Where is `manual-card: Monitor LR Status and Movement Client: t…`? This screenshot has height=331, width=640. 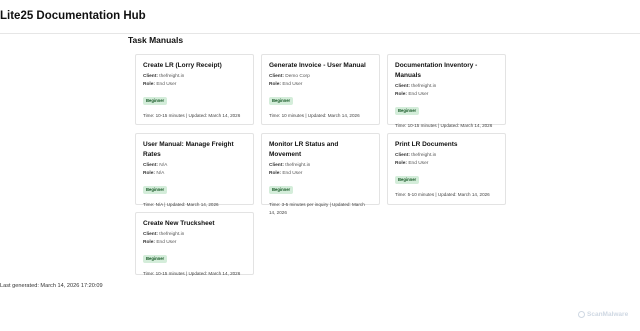
manual-card: Monitor LR Status and Movement Client: t… is located at coordinates (320, 174).